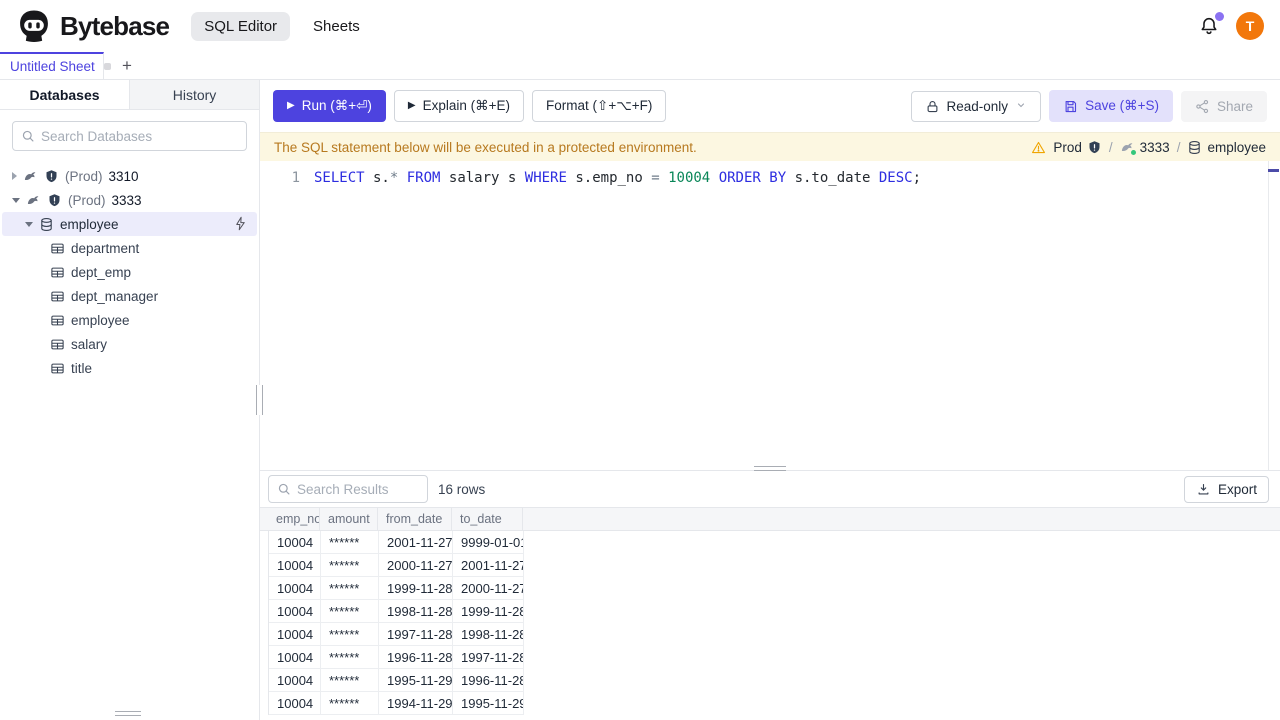 The height and width of the screenshot is (720, 1280). I want to click on sidebar-tabs: Databases History, so click(129, 95).